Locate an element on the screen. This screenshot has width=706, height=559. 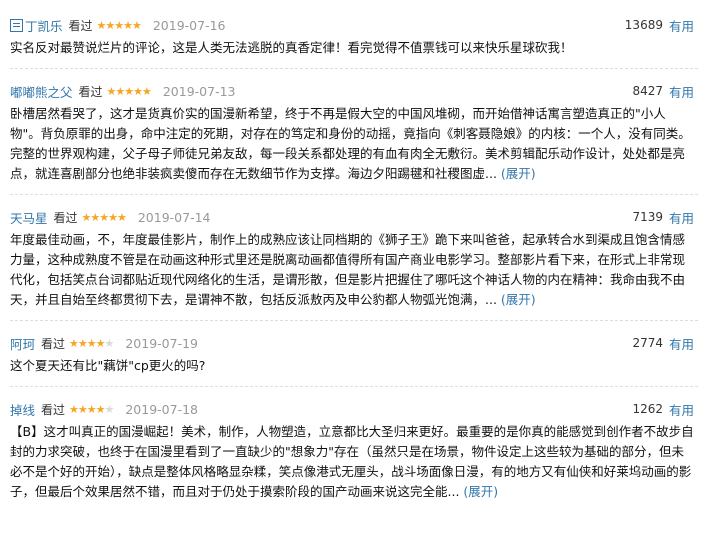
comment-user-name: 丁凯乐 is located at coordinates (44, 26).